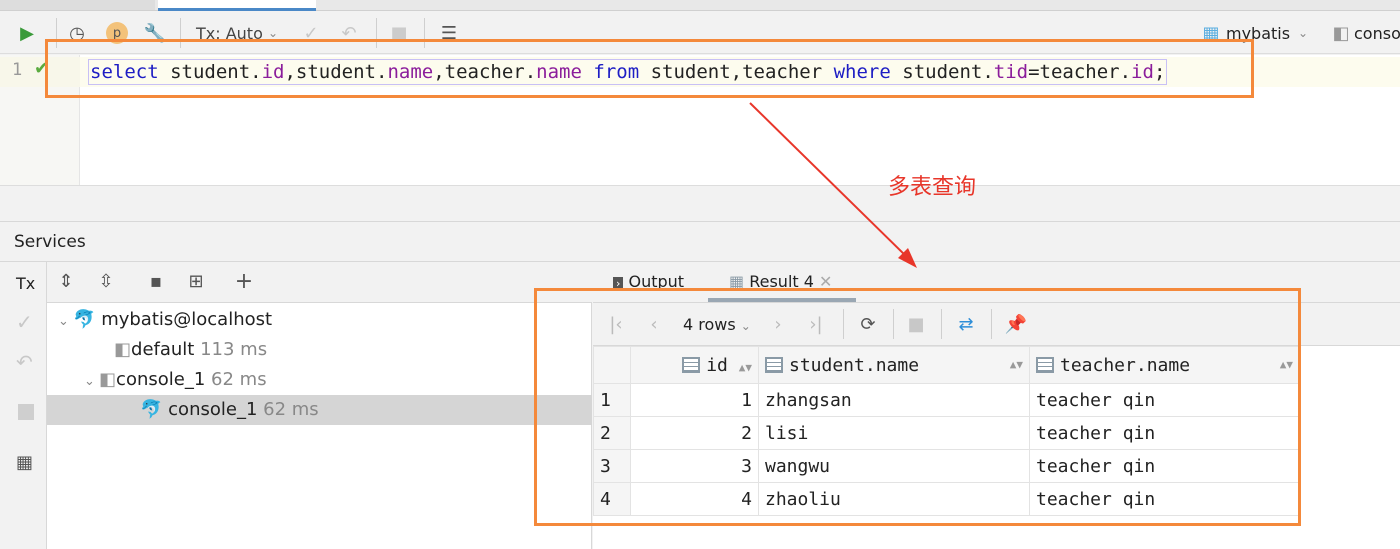 The image size is (1400, 549). Describe the element at coordinates (833, 185) in the screenshot. I see `annotation-arrow` at that location.